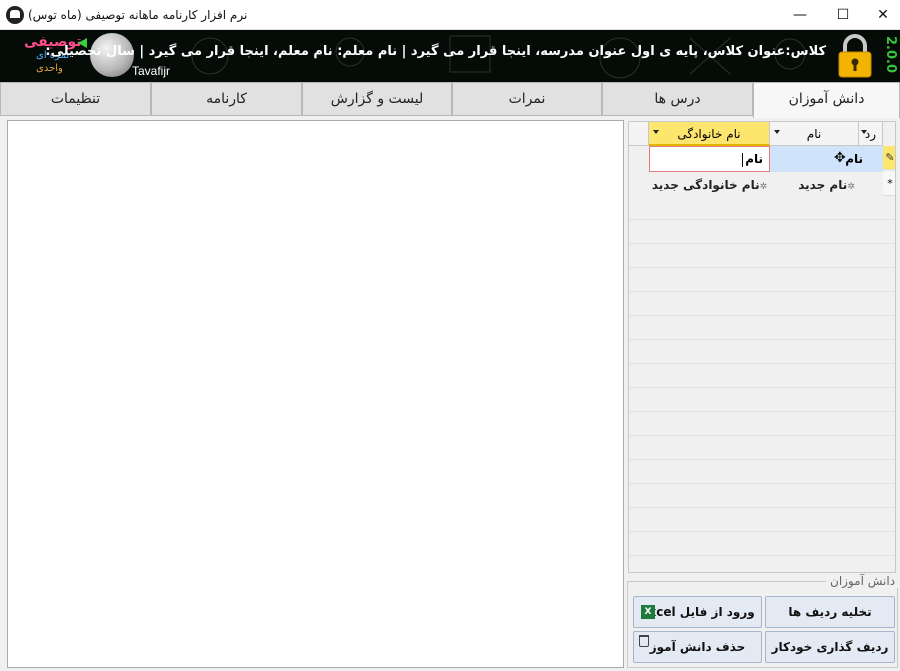  What do you see at coordinates (648, 612) in the screenshot?
I see `excel-icon: X` at bounding box center [648, 612].